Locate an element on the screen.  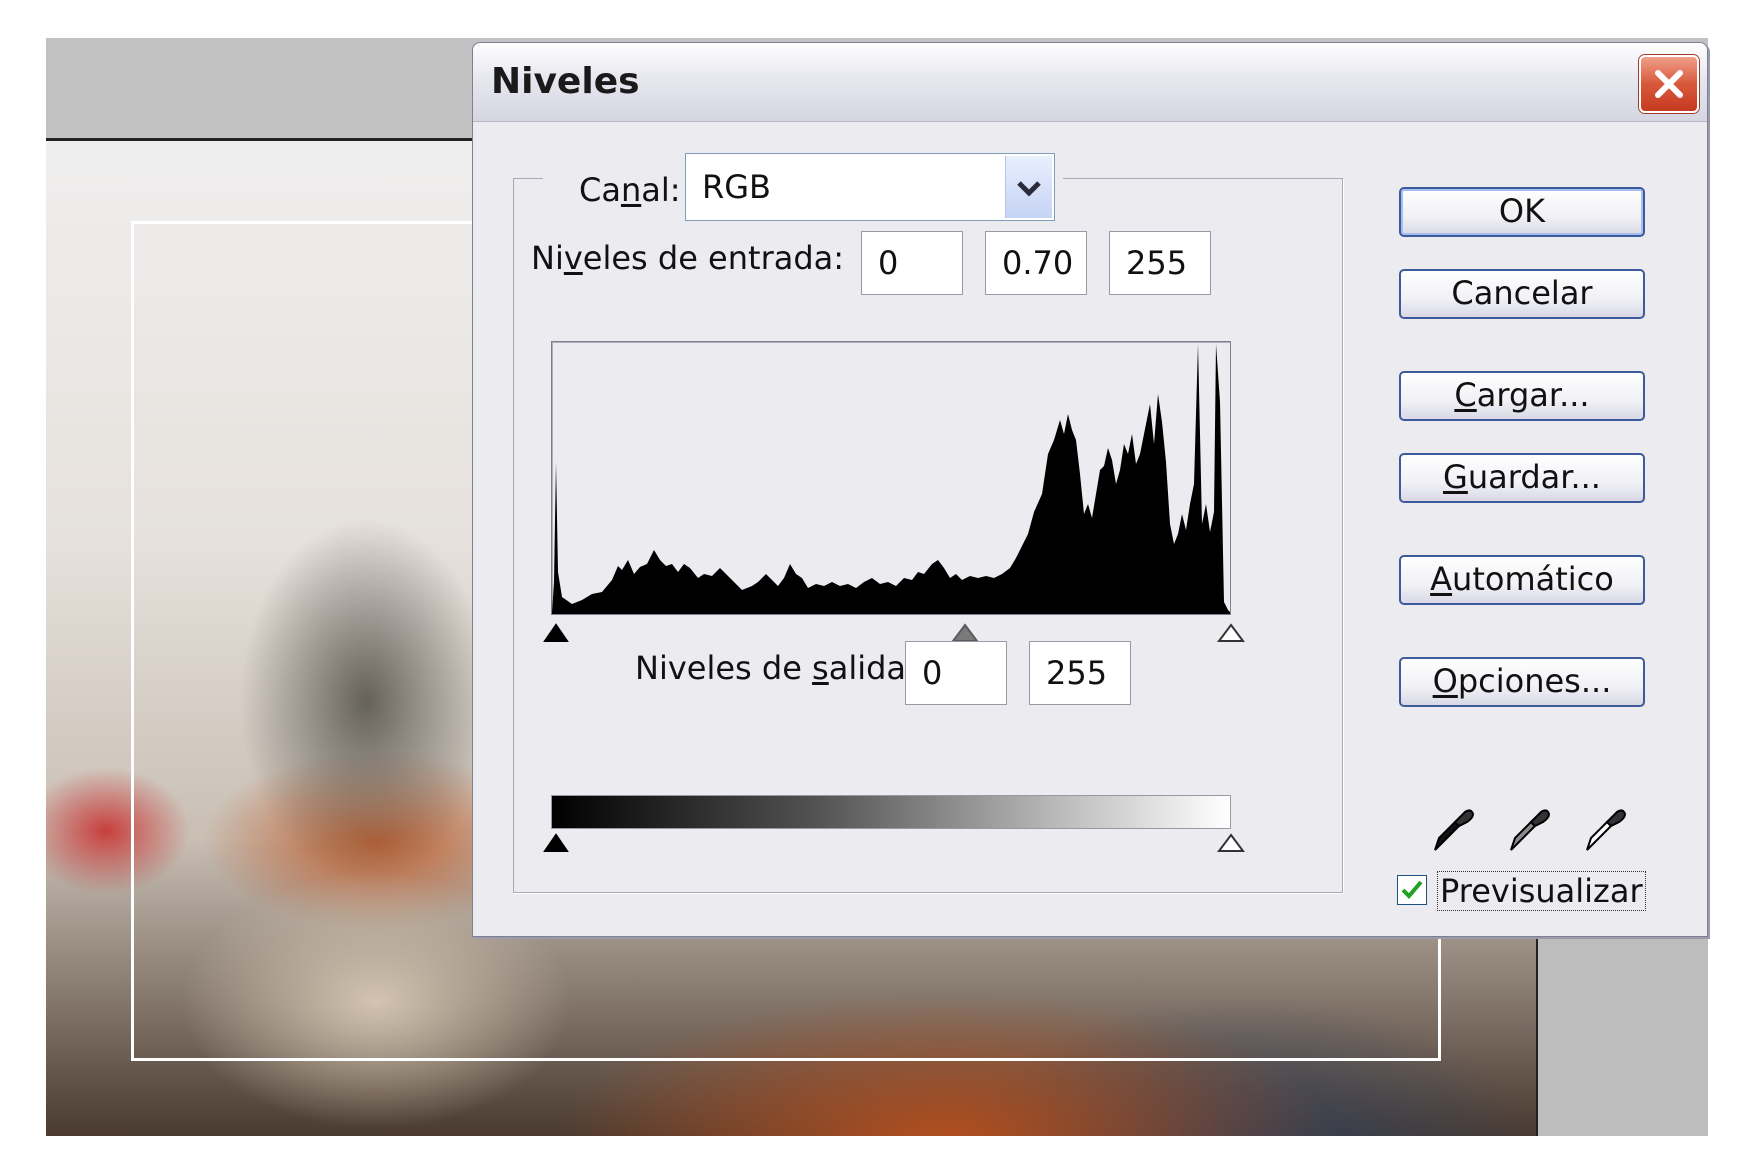
histogram is located at coordinates (891, 478).